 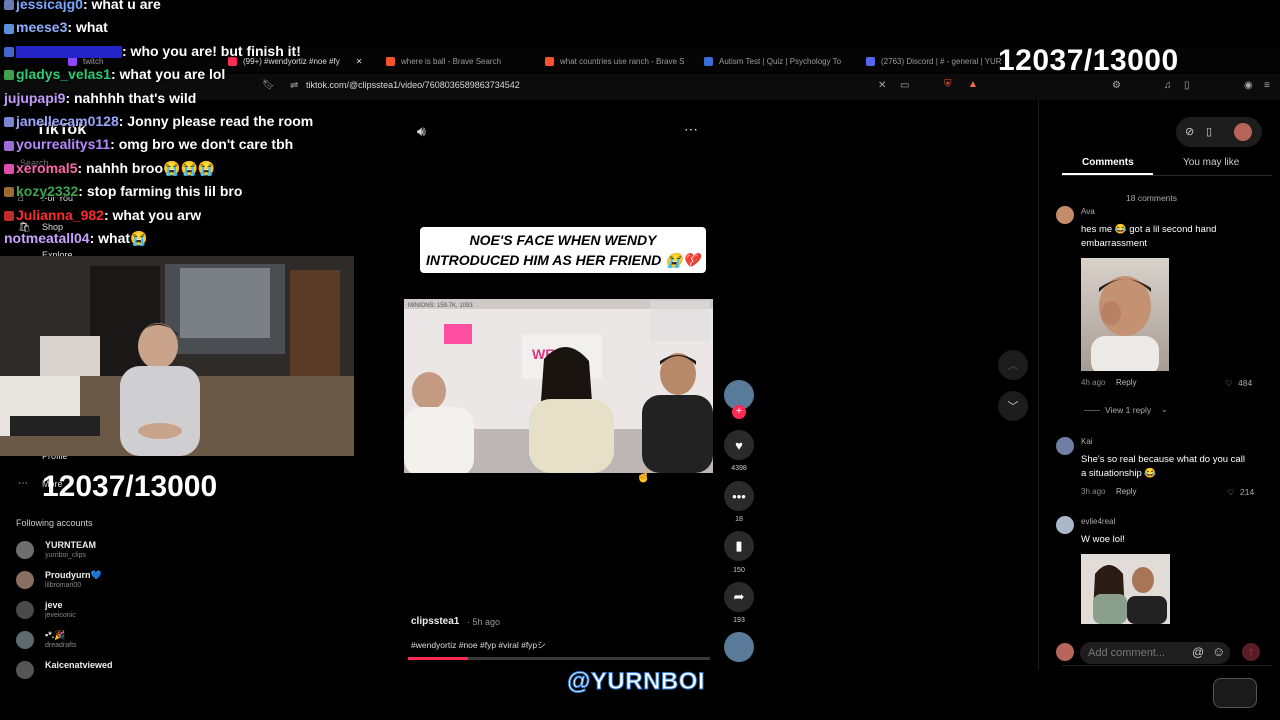 What do you see at coordinates (934, 61) in the screenshot?
I see `browser-tab: (2763) Discord | # - general | YUR` at bounding box center [934, 61].